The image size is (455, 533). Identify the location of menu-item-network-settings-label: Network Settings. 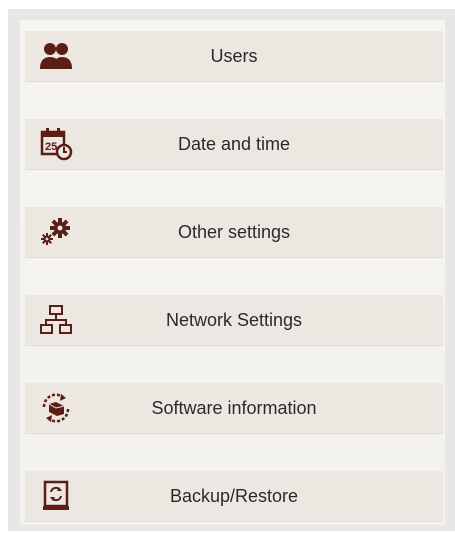
(234, 320).